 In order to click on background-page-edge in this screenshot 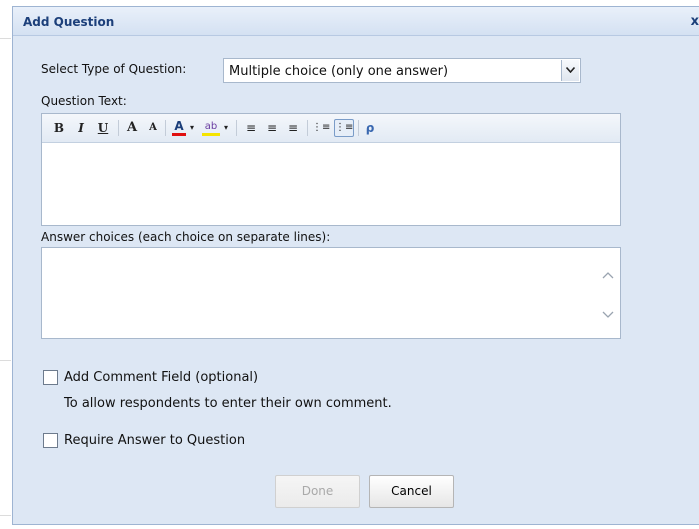, I will do `click(6, 264)`.